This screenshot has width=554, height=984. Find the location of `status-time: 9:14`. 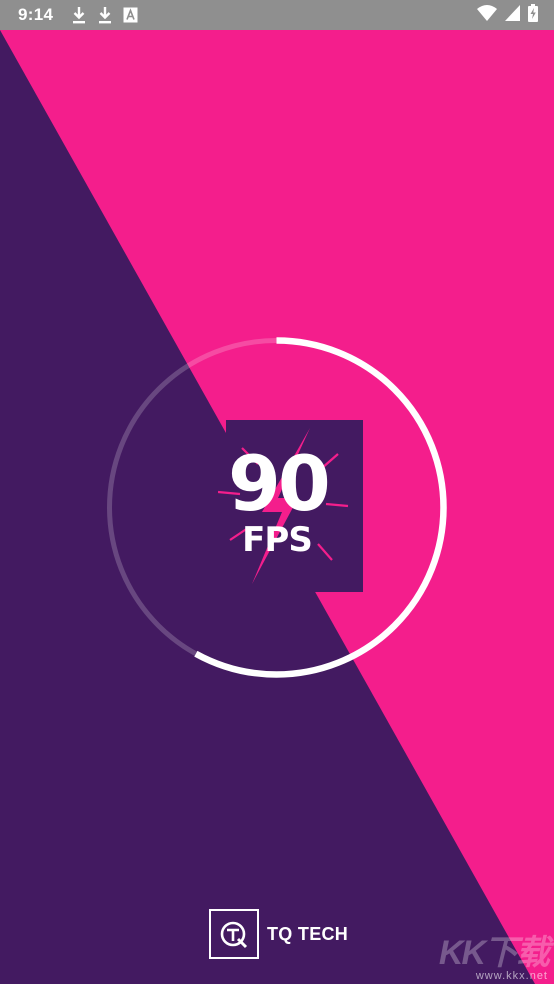

status-time: 9:14 is located at coordinates (36, 14).